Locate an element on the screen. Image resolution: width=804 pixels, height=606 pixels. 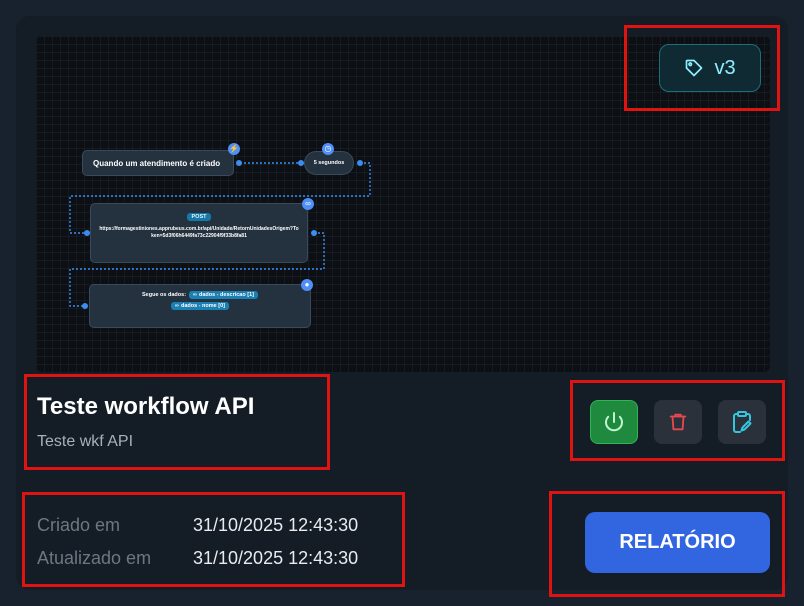
annotation-box-title is located at coordinates (177, 422).